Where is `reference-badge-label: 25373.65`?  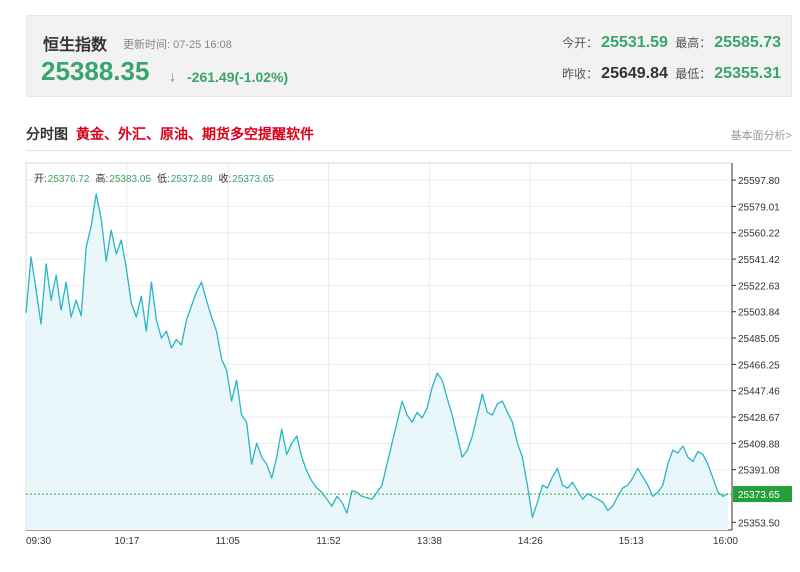 reference-badge-label: 25373.65 is located at coordinates (759, 495).